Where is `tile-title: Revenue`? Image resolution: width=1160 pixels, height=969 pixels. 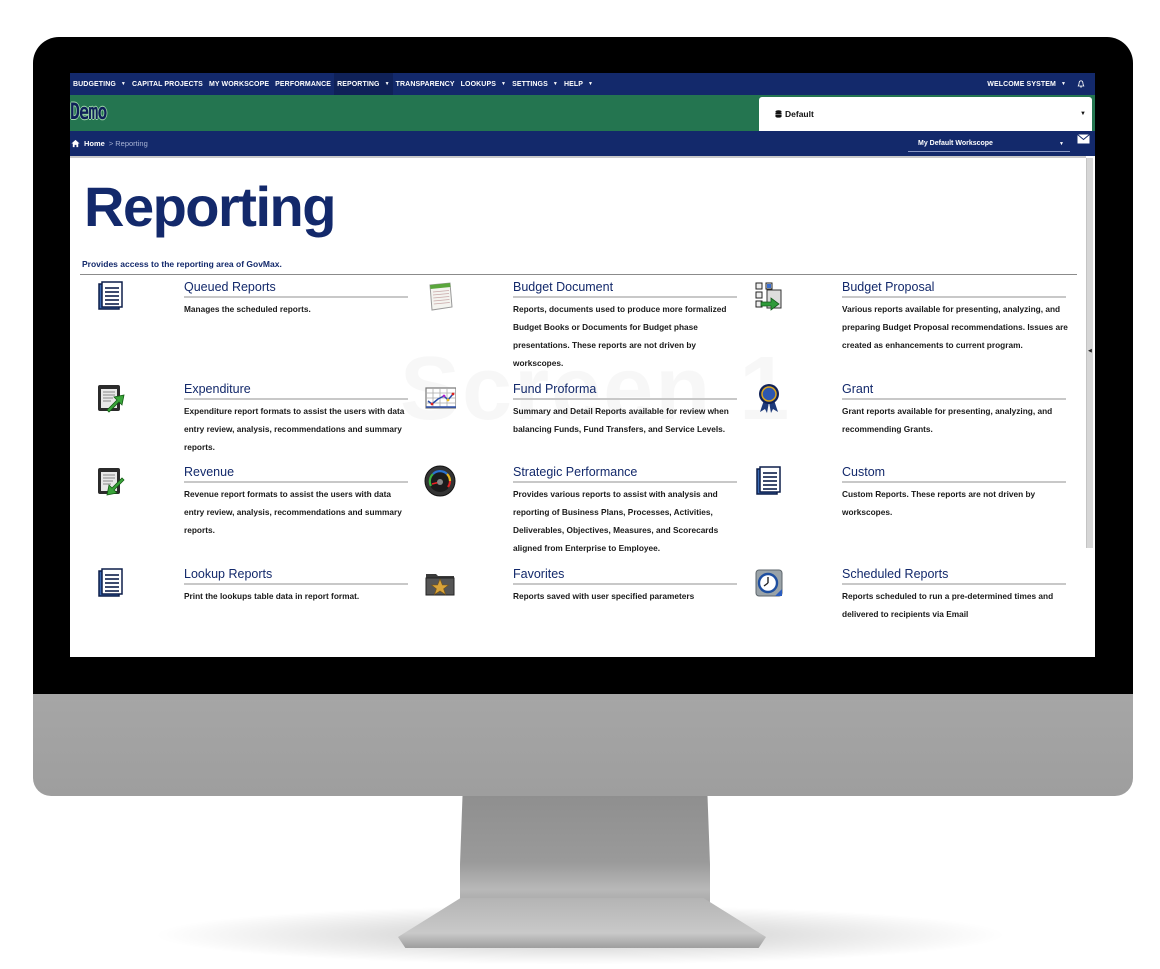
tile-title: Revenue is located at coordinates (296, 474).